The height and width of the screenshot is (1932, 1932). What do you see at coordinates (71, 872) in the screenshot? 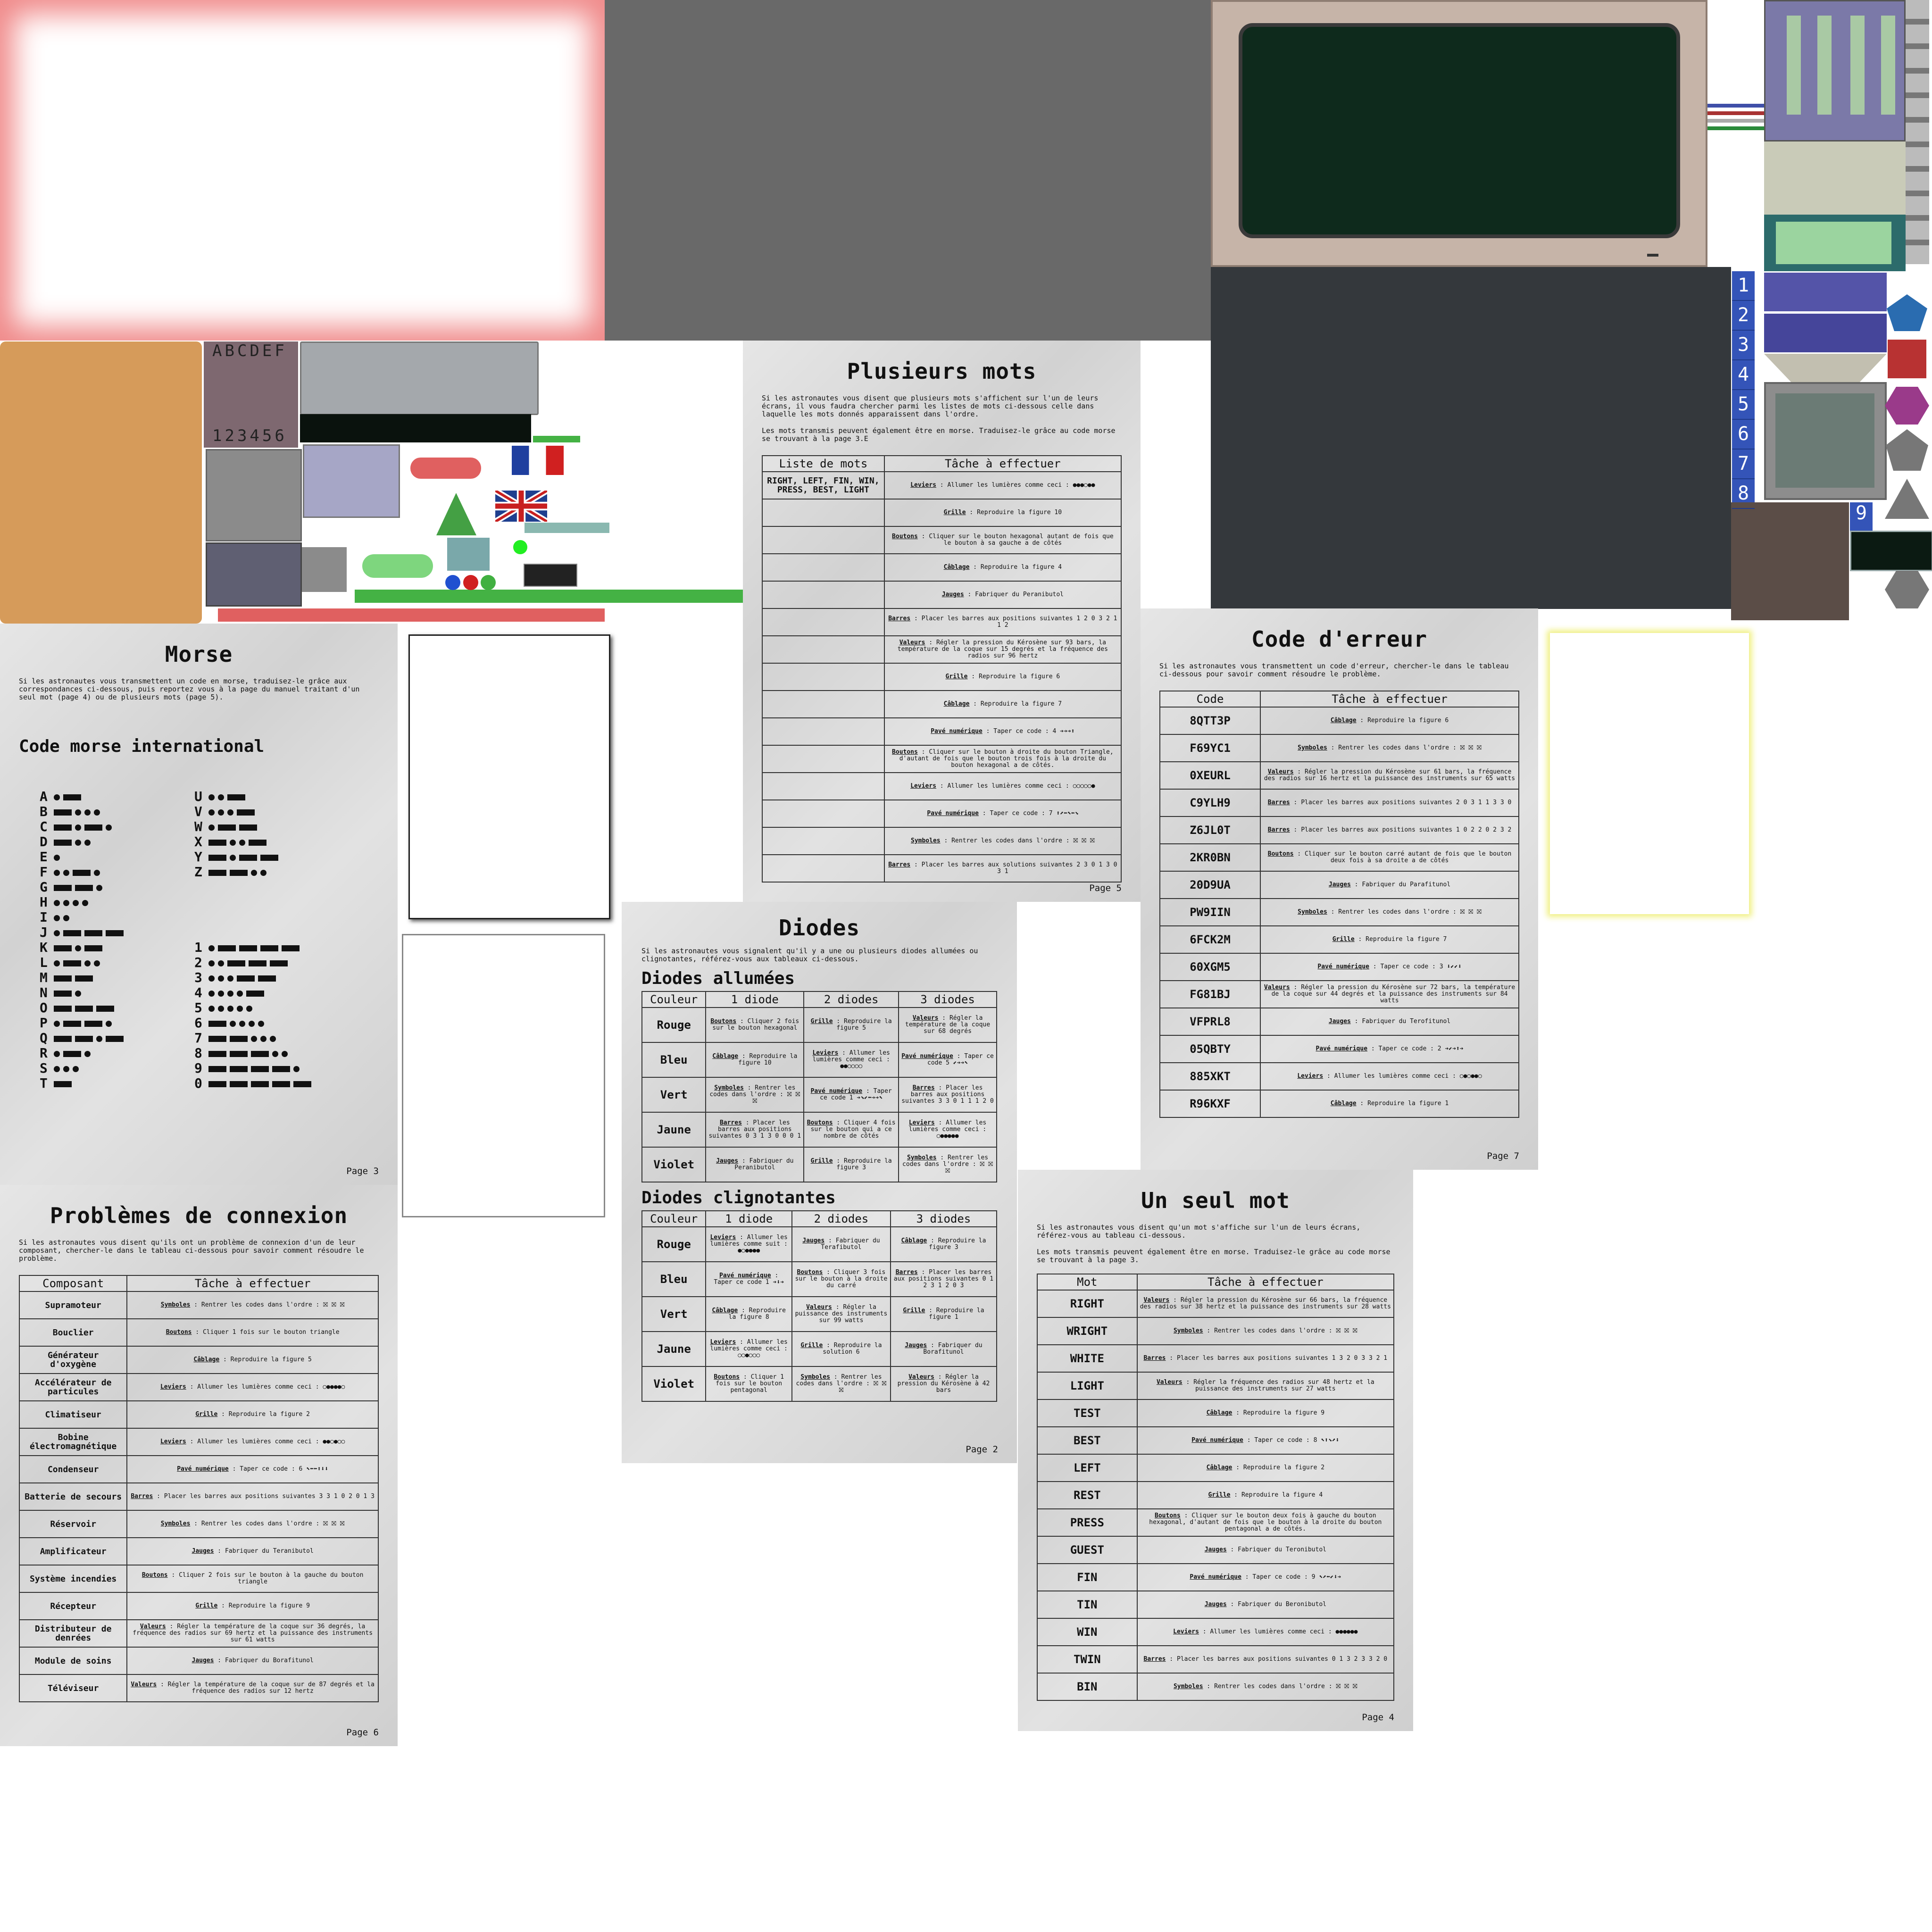
I see `morse-row: F` at bounding box center [71, 872].